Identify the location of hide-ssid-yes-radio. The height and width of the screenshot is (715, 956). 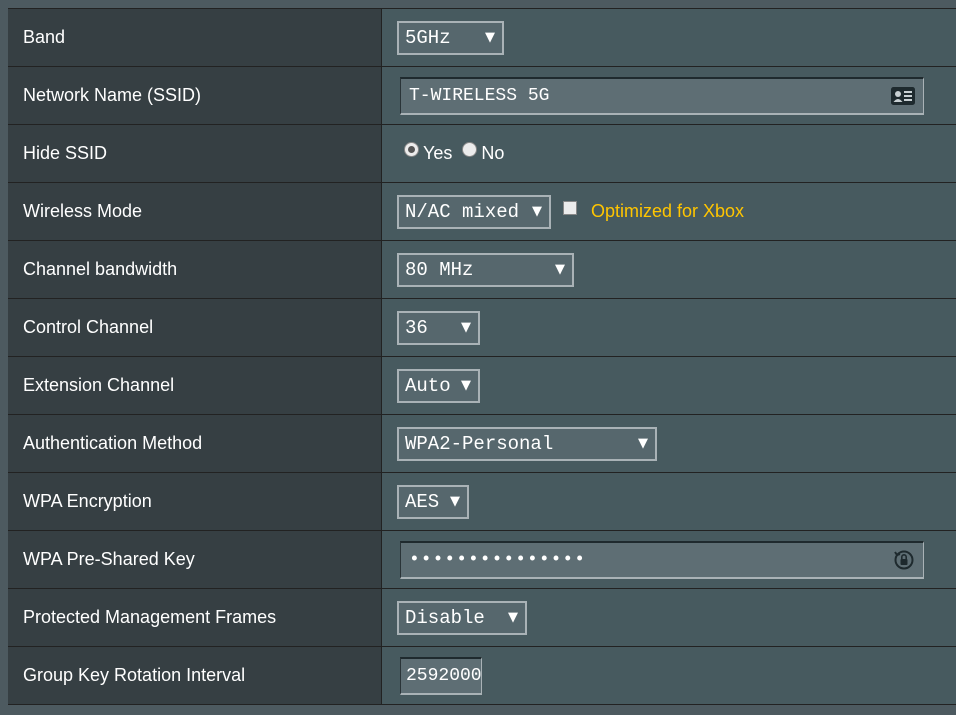
(411, 149).